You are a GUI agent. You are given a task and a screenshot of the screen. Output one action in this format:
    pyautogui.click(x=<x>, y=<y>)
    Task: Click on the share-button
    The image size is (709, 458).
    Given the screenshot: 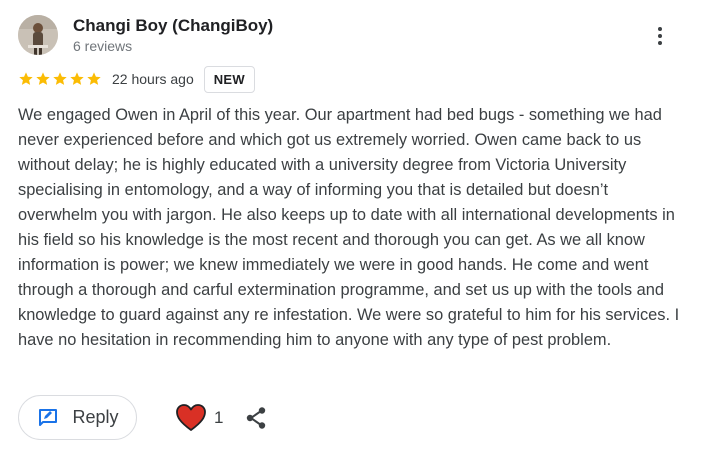 What is the action you would take?
    pyautogui.click(x=256, y=418)
    